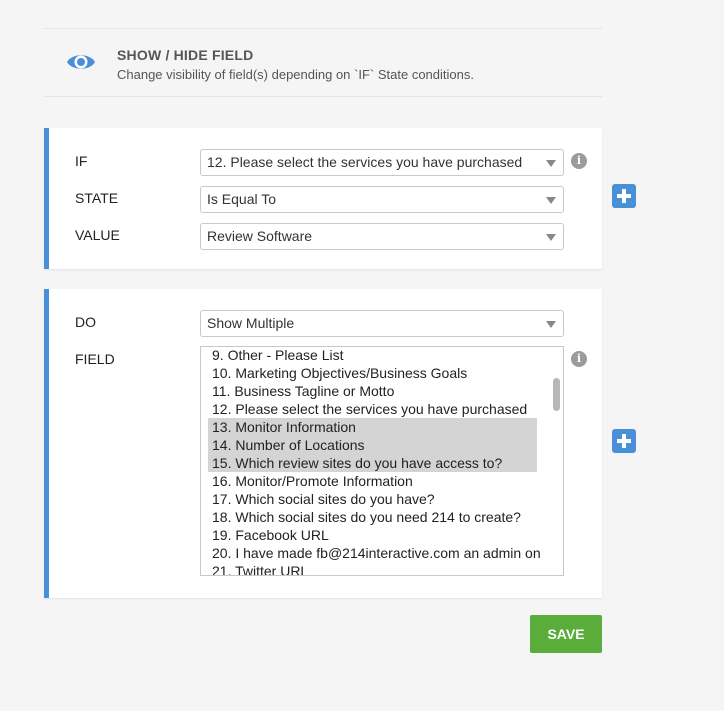 The height and width of the screenshot is (711, 724). Describe the element at coordinates (372, 373) in the screenshot. I see `field-option: 10. Marketing Objectives/Business Goals` at that location.